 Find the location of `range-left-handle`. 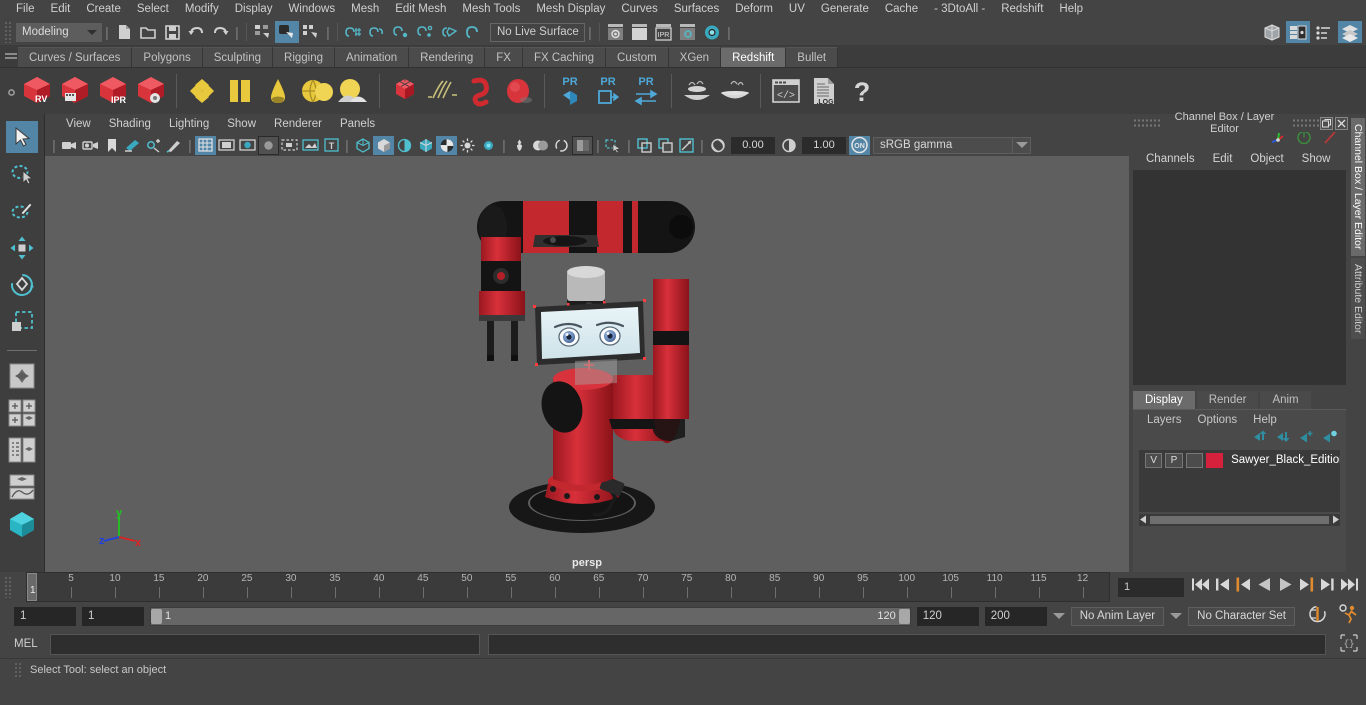

range-left-handle is located at coordinates (156, 616).